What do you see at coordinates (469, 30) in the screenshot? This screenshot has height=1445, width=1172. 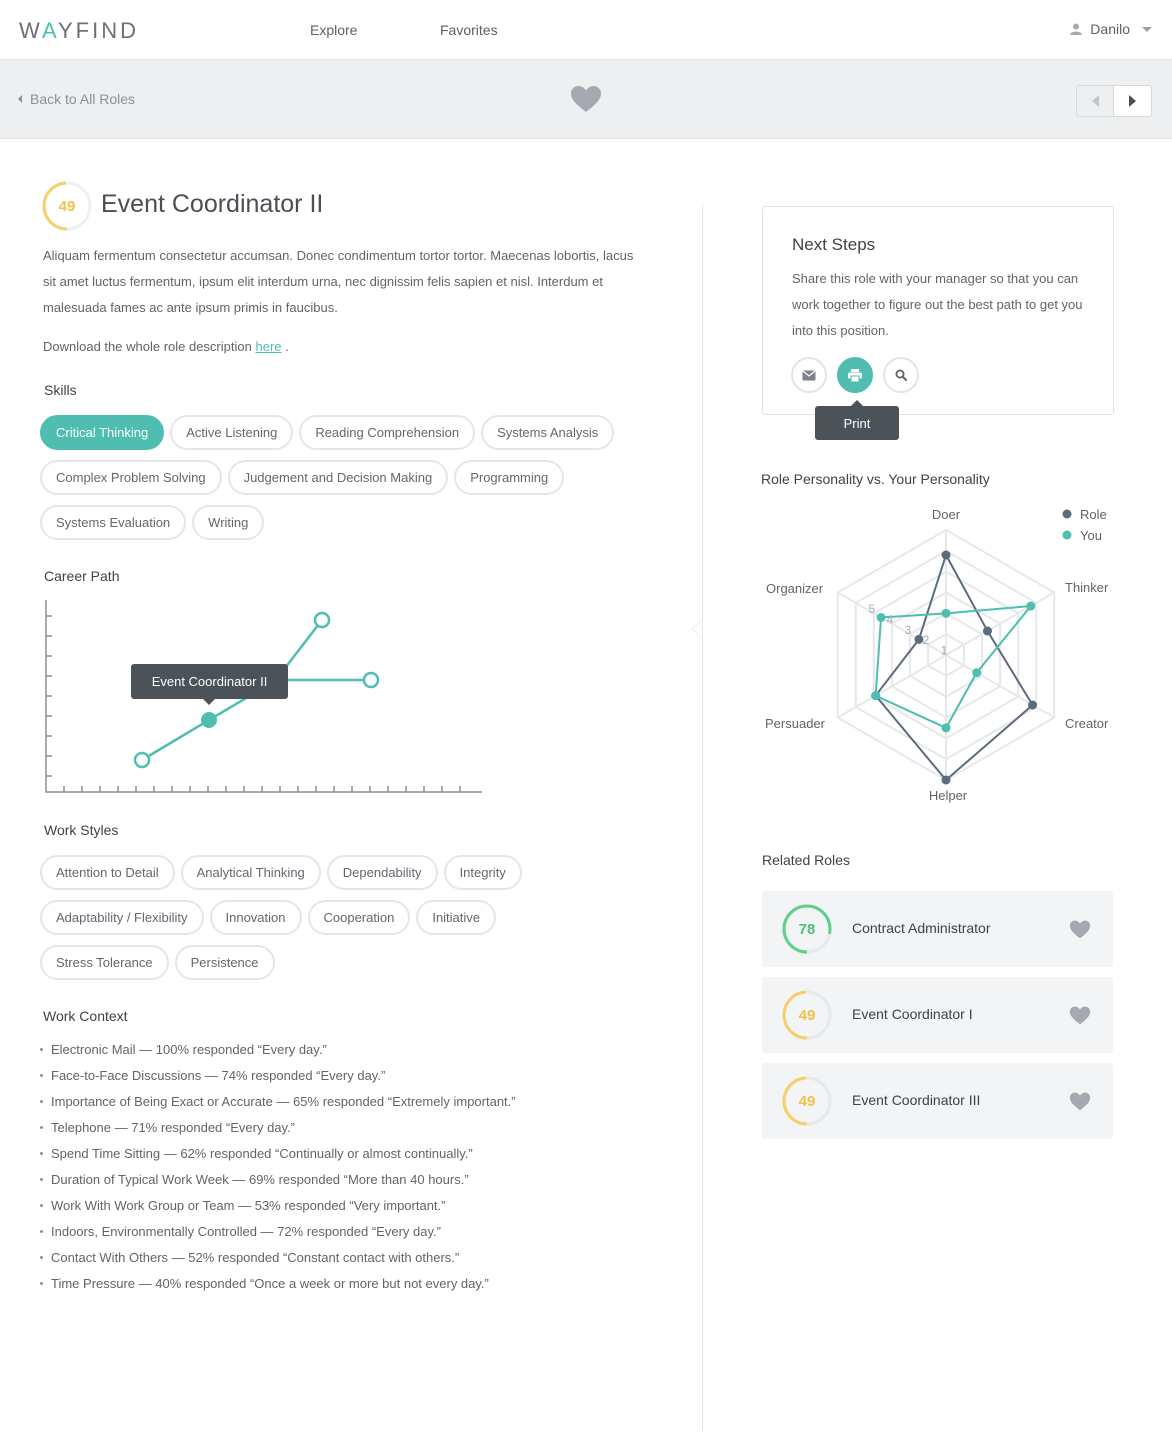 I see `nav-favorites: Favorites` at bounding box center [469, 30].